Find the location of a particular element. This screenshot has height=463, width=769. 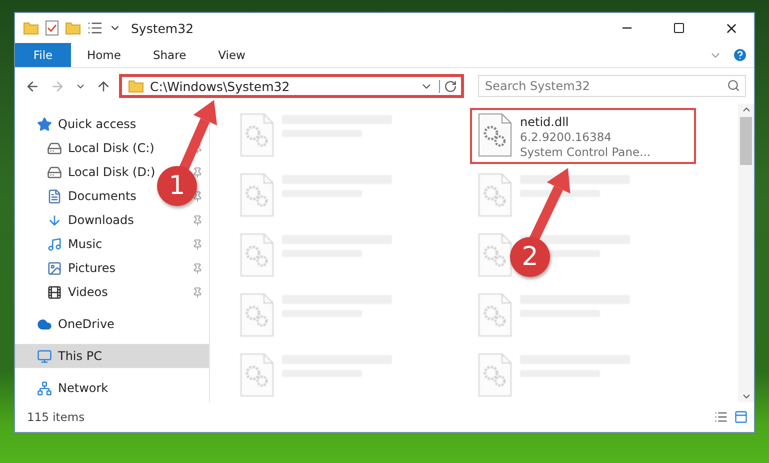

nav-item: Quick access is located at coordinates (97, 124).